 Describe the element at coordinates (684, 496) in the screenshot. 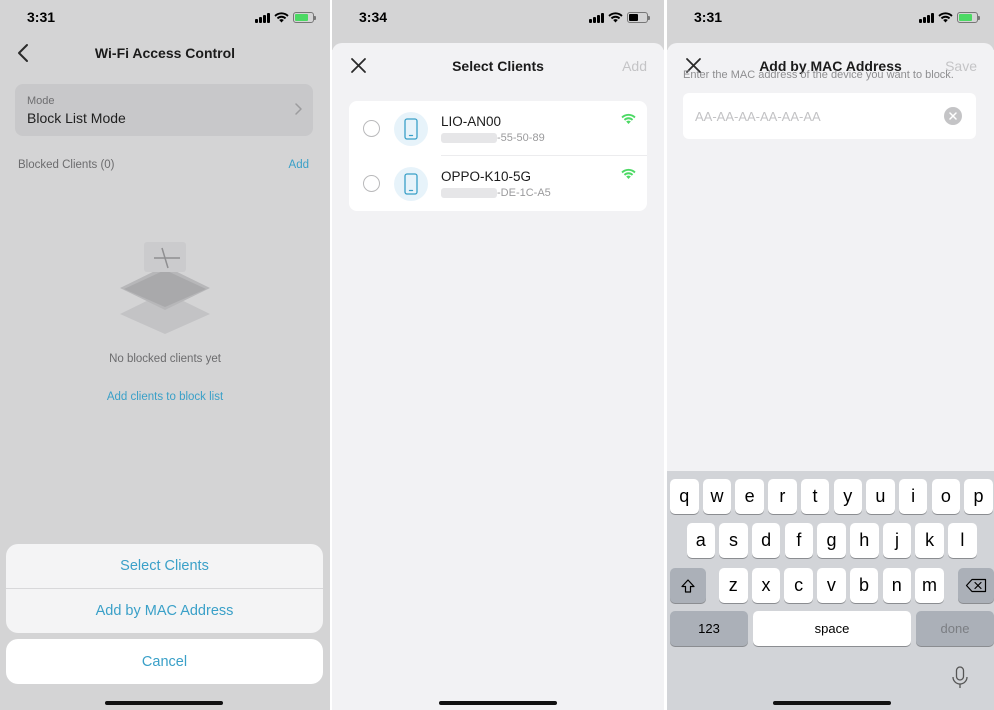

I see `key-q: q` at that location.